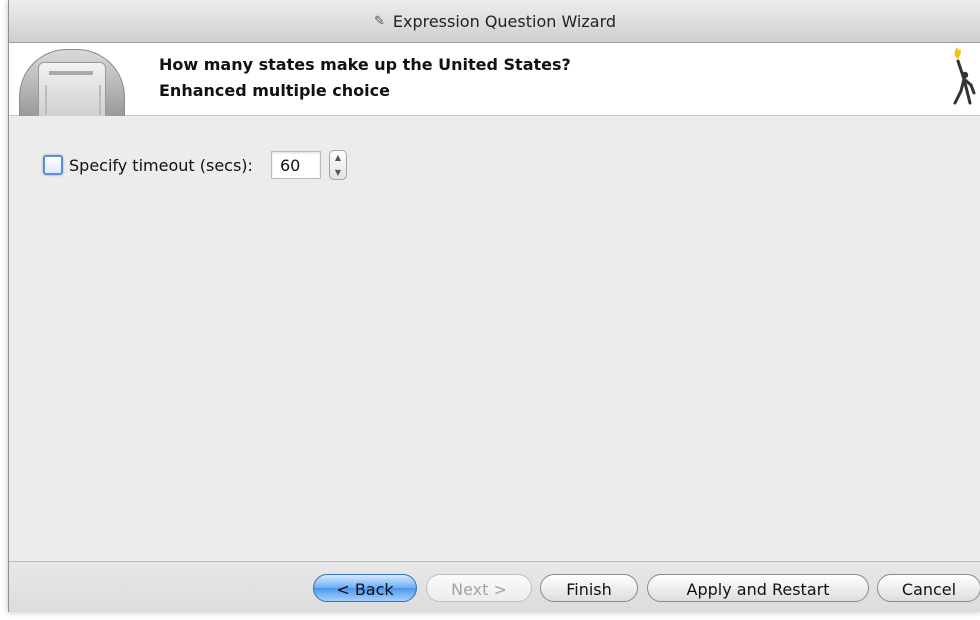  I want to click on chevron-up-icon: ▲, so click(338, 157).